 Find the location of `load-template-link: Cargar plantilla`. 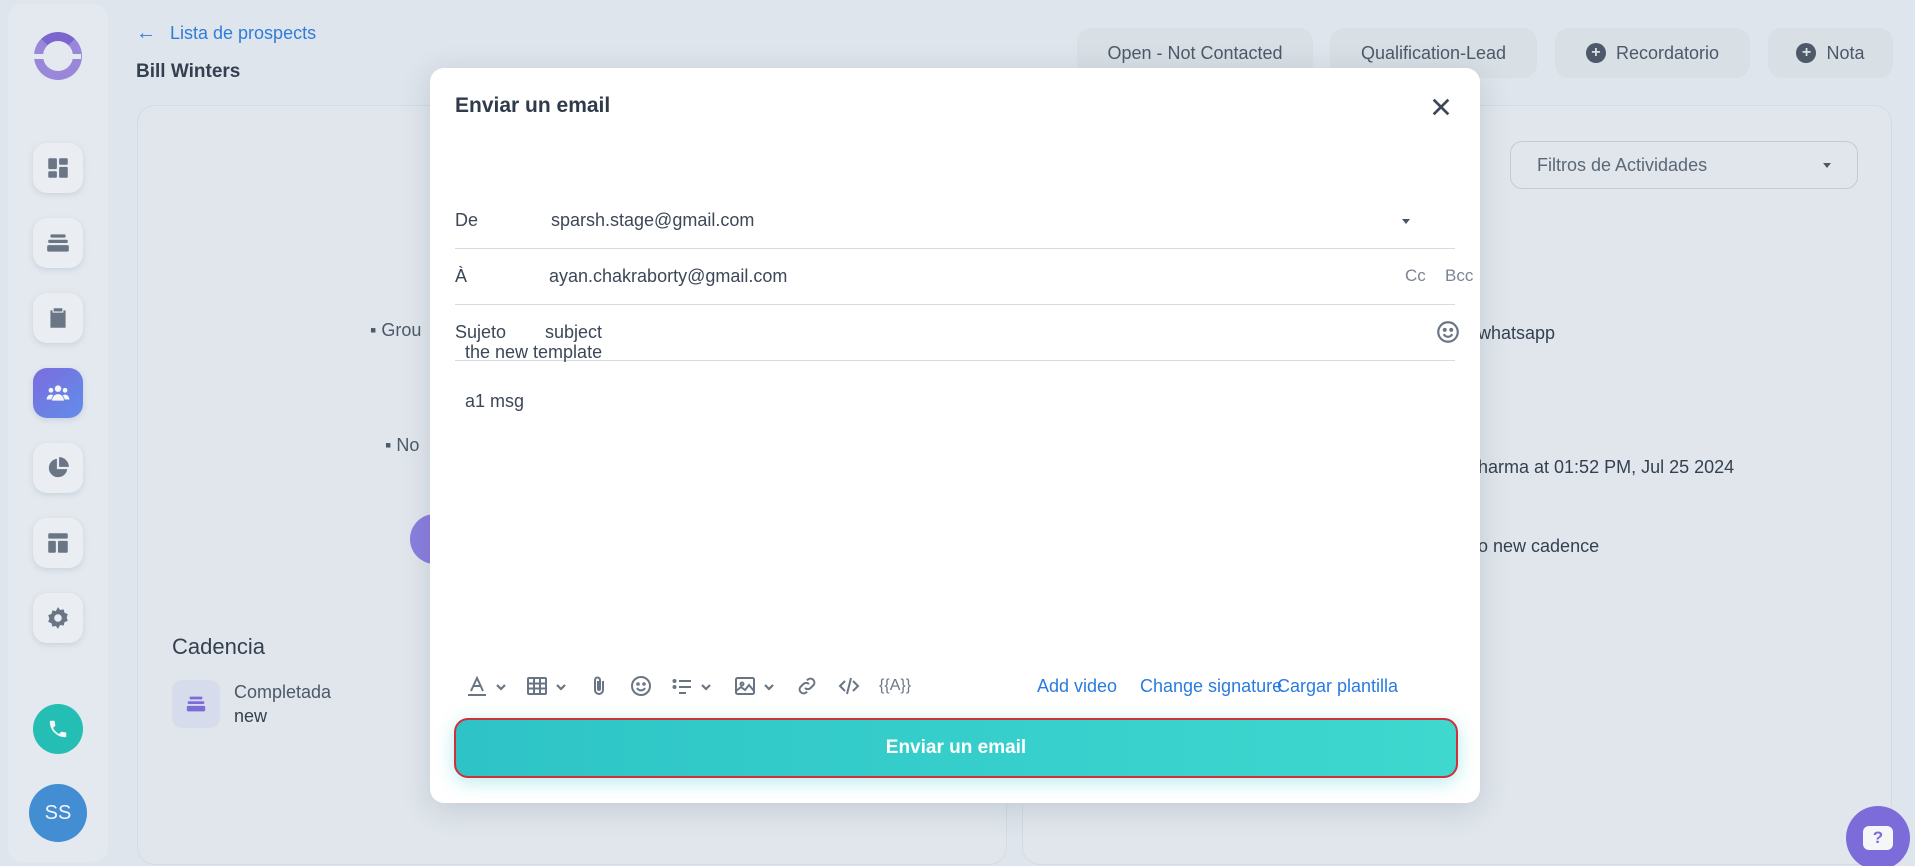

load-template-link: Cargar plantilla is located at coordinates (1337, 686).